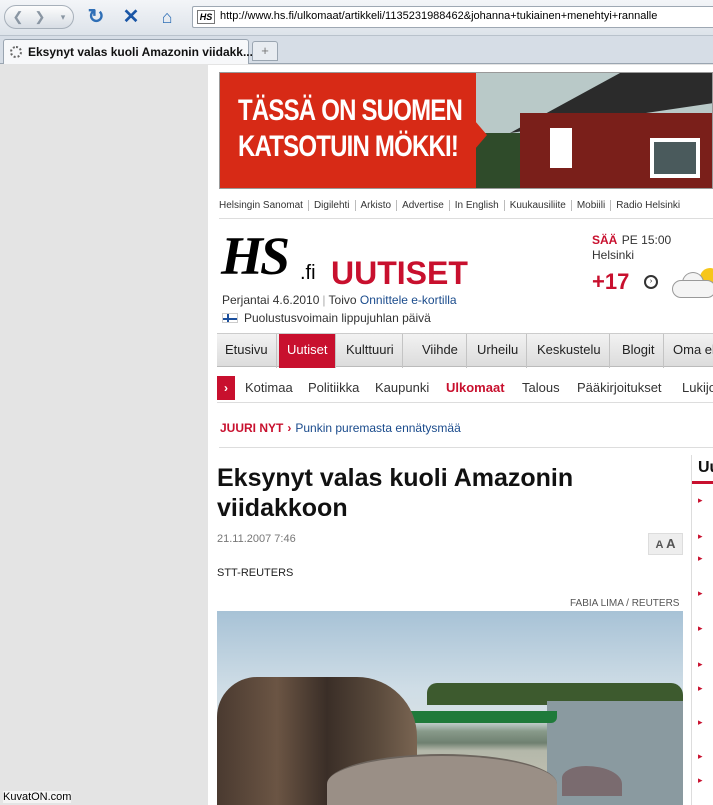 This screenshot has width=713, height=805. Describe the element at coordinates (308, 273) in the screenshot. I see `logo-fi: .fi` at that location.